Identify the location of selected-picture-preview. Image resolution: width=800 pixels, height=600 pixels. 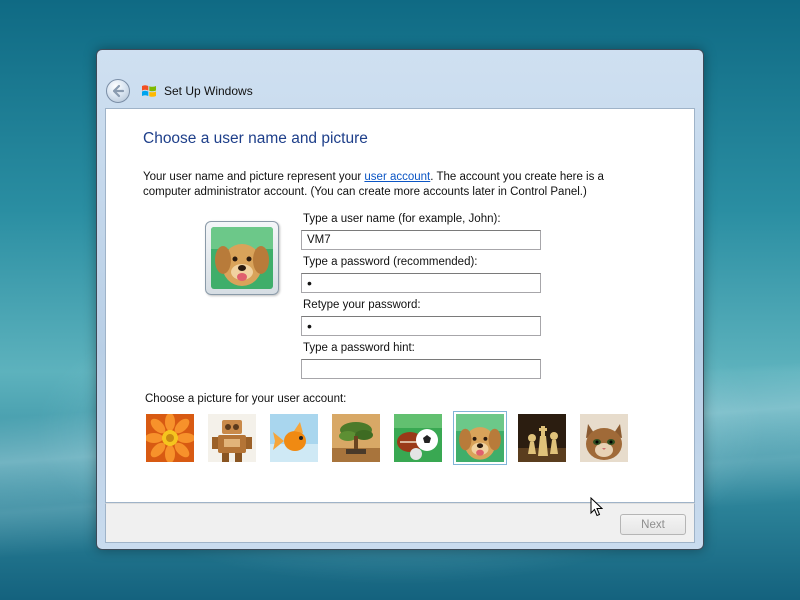
(242, 258).